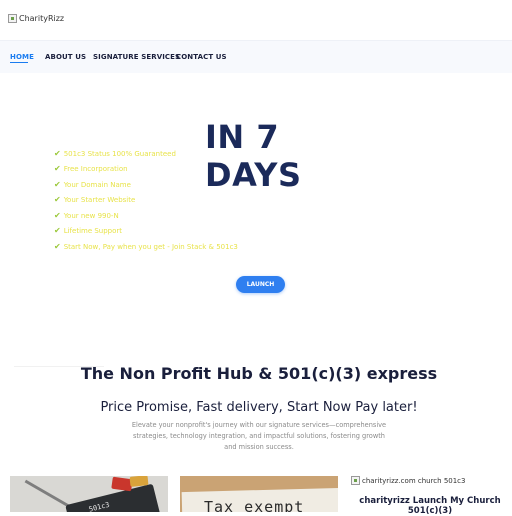  I want to click on checklist-item-text: 501c3 Status 100% Guaranteed, so click(119, 153).